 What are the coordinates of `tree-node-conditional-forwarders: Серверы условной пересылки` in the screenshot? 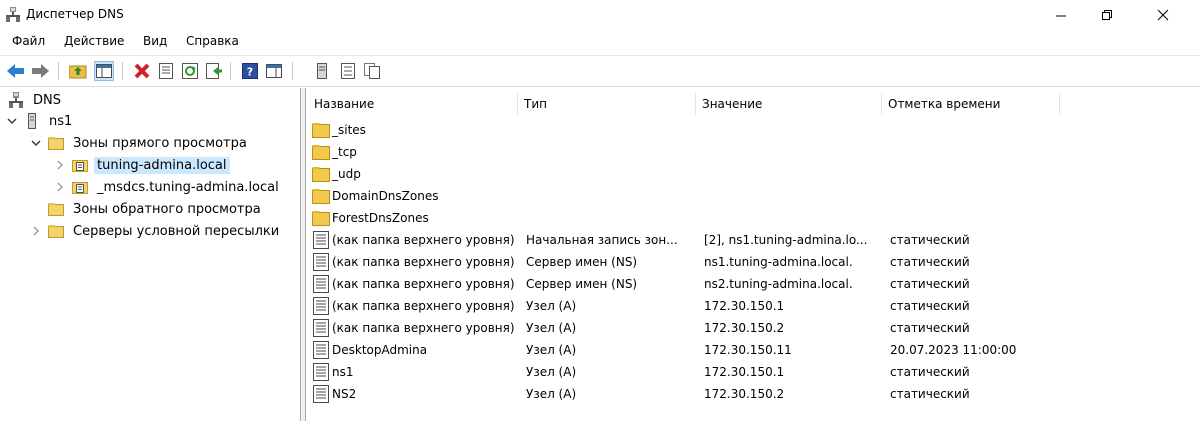 It's located at (156, 231).